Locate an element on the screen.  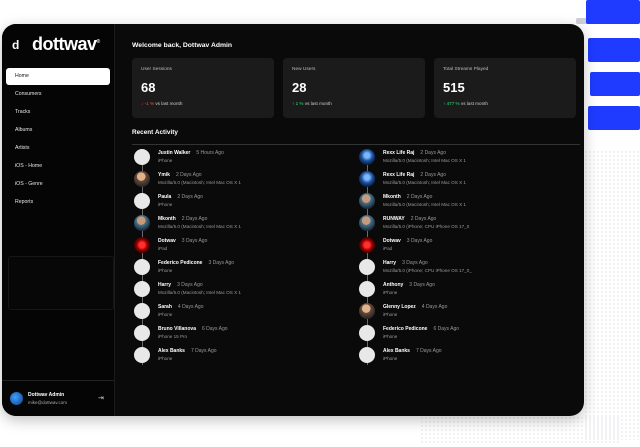
activity-user-name: Dotwav is located at coordinates (392, 241).